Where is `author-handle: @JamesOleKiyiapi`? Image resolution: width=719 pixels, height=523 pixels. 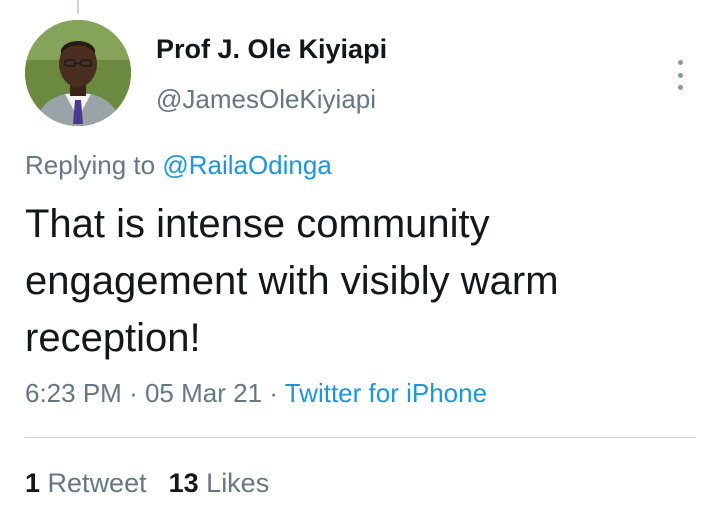
author-handle: @JamesOleKiyiapi is located at coordinates (266, 99).